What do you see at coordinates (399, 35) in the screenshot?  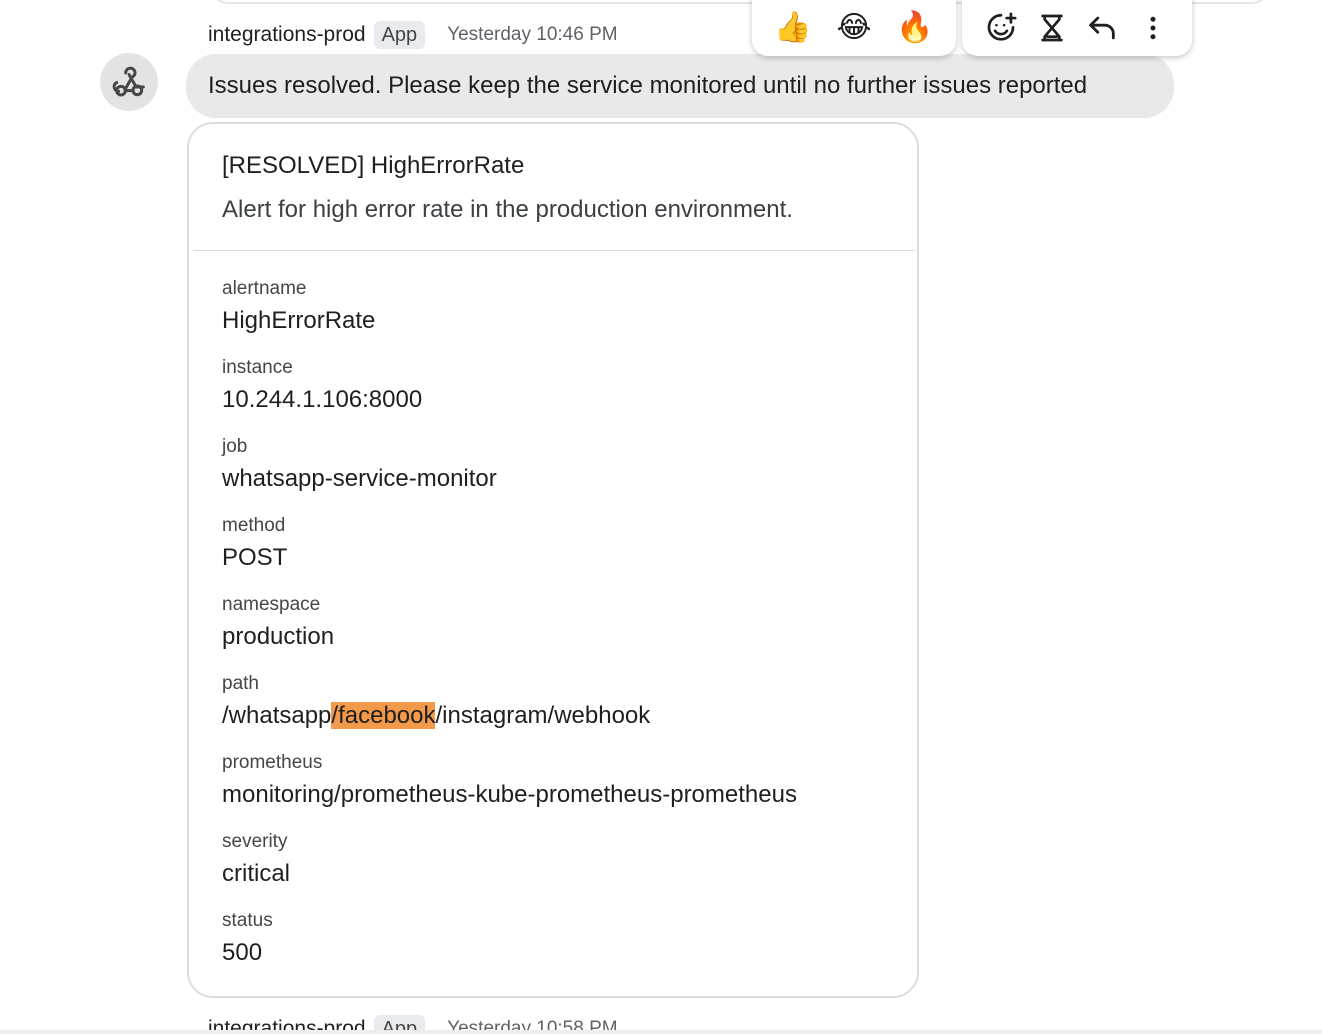 I see `app-badge: App` at bounding box center [399, 35].